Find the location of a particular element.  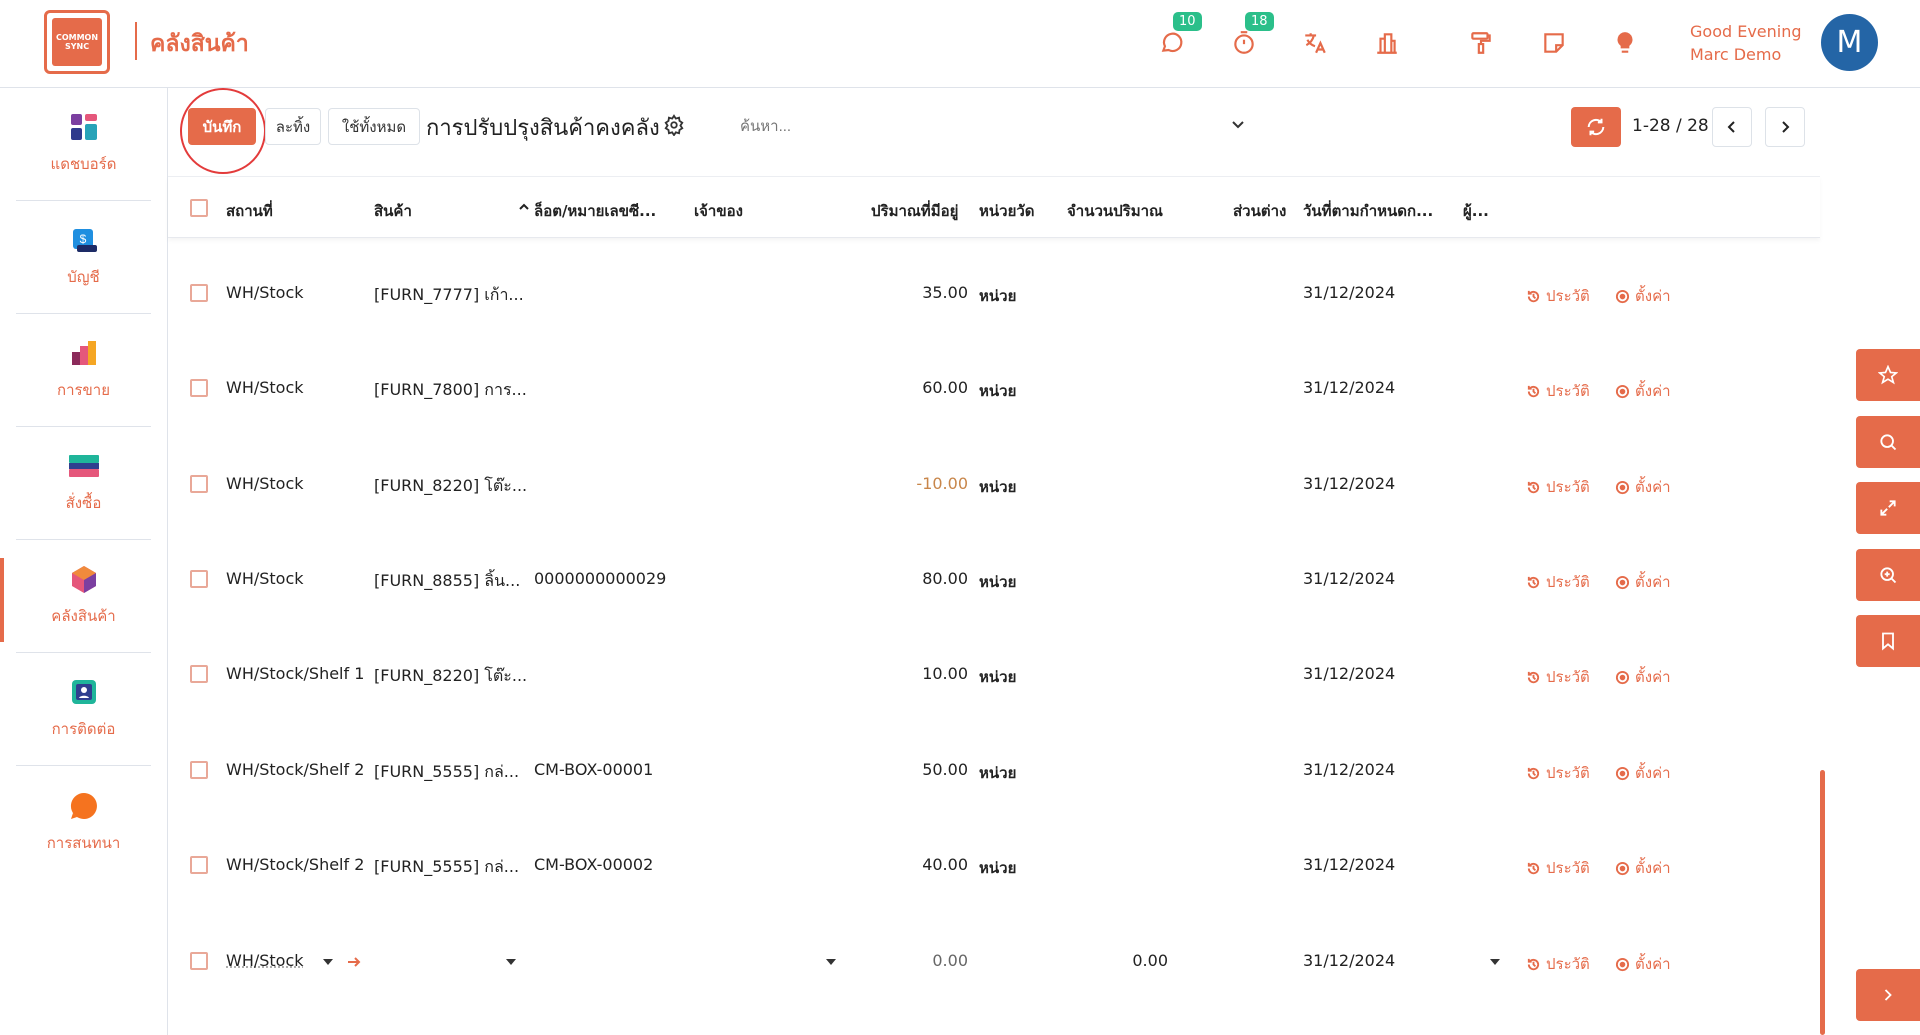

column-header-product: สินค้า is located at coordinates (393, 211).